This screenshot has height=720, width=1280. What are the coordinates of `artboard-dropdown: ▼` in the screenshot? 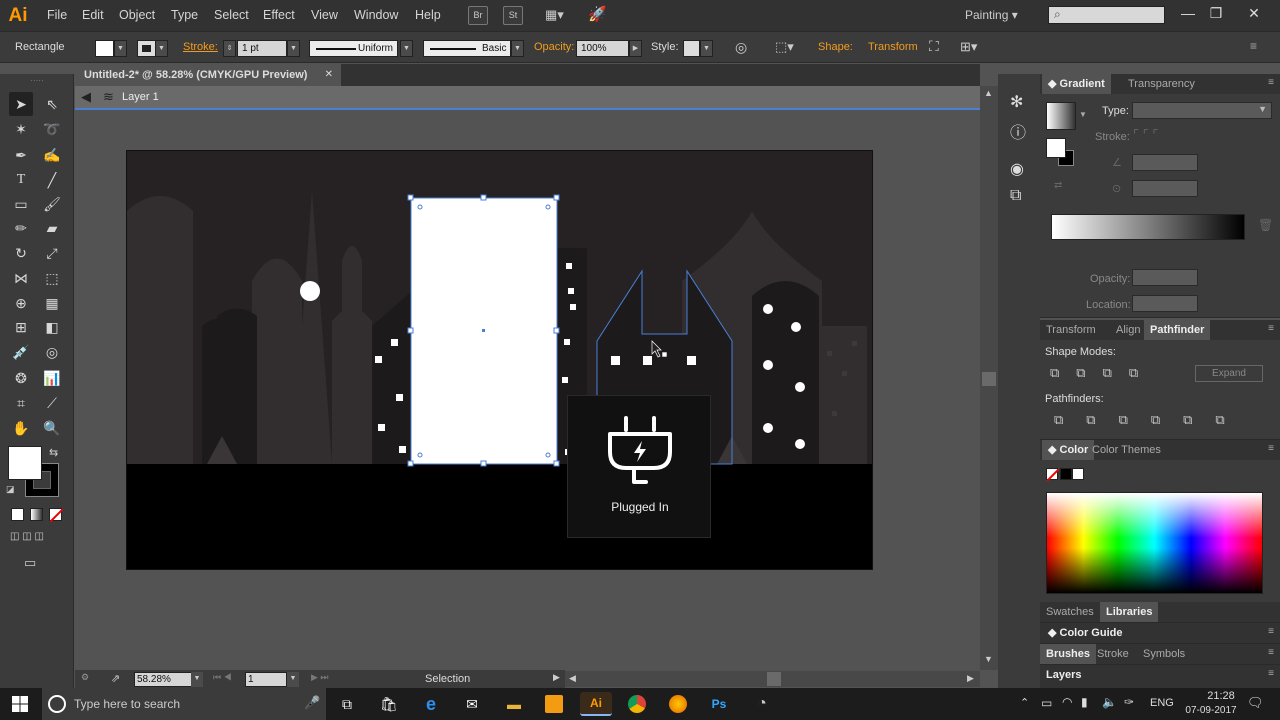 It's located at (293, 679).